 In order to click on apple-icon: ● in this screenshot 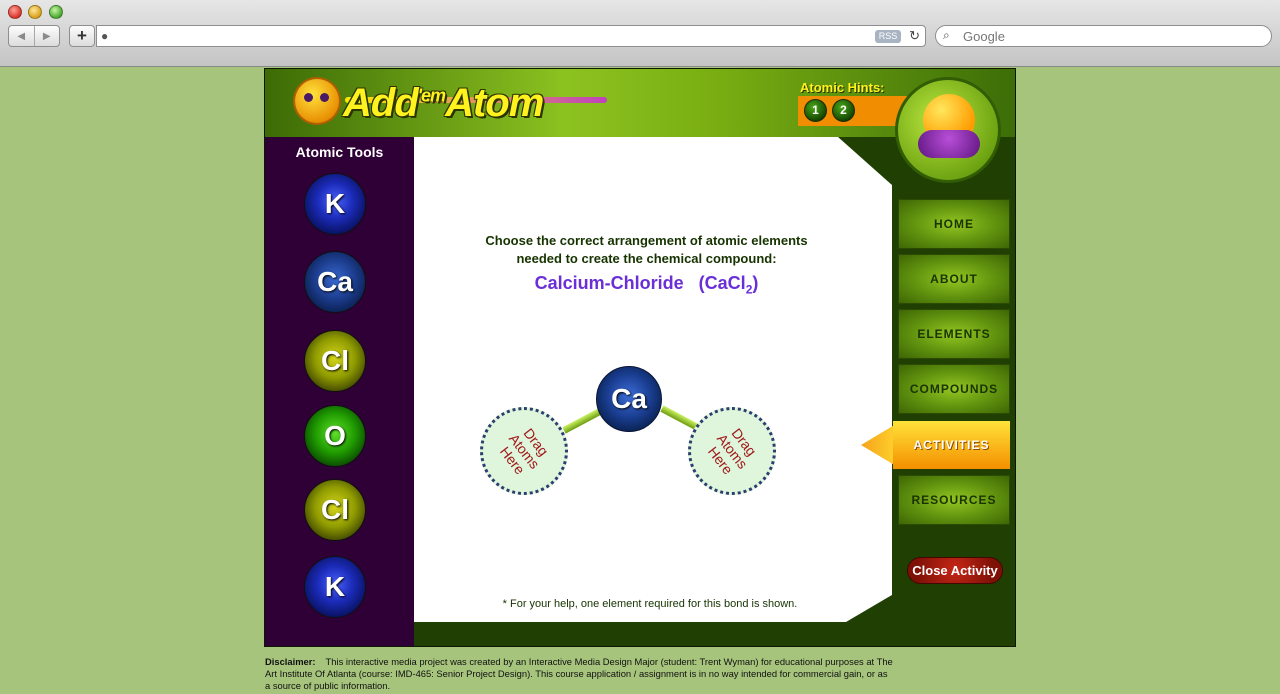, I will do `click(105, 36)`.